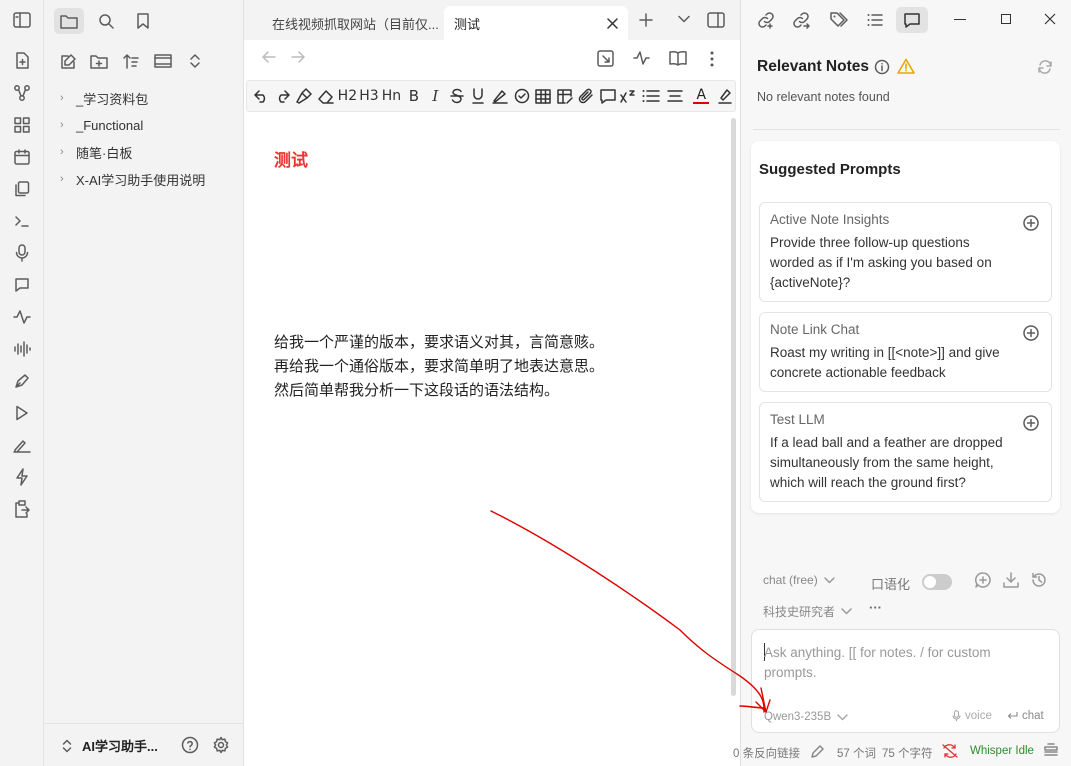 The image size is (1071, 766). I want to click on lightning-icon, so click(22, 477).